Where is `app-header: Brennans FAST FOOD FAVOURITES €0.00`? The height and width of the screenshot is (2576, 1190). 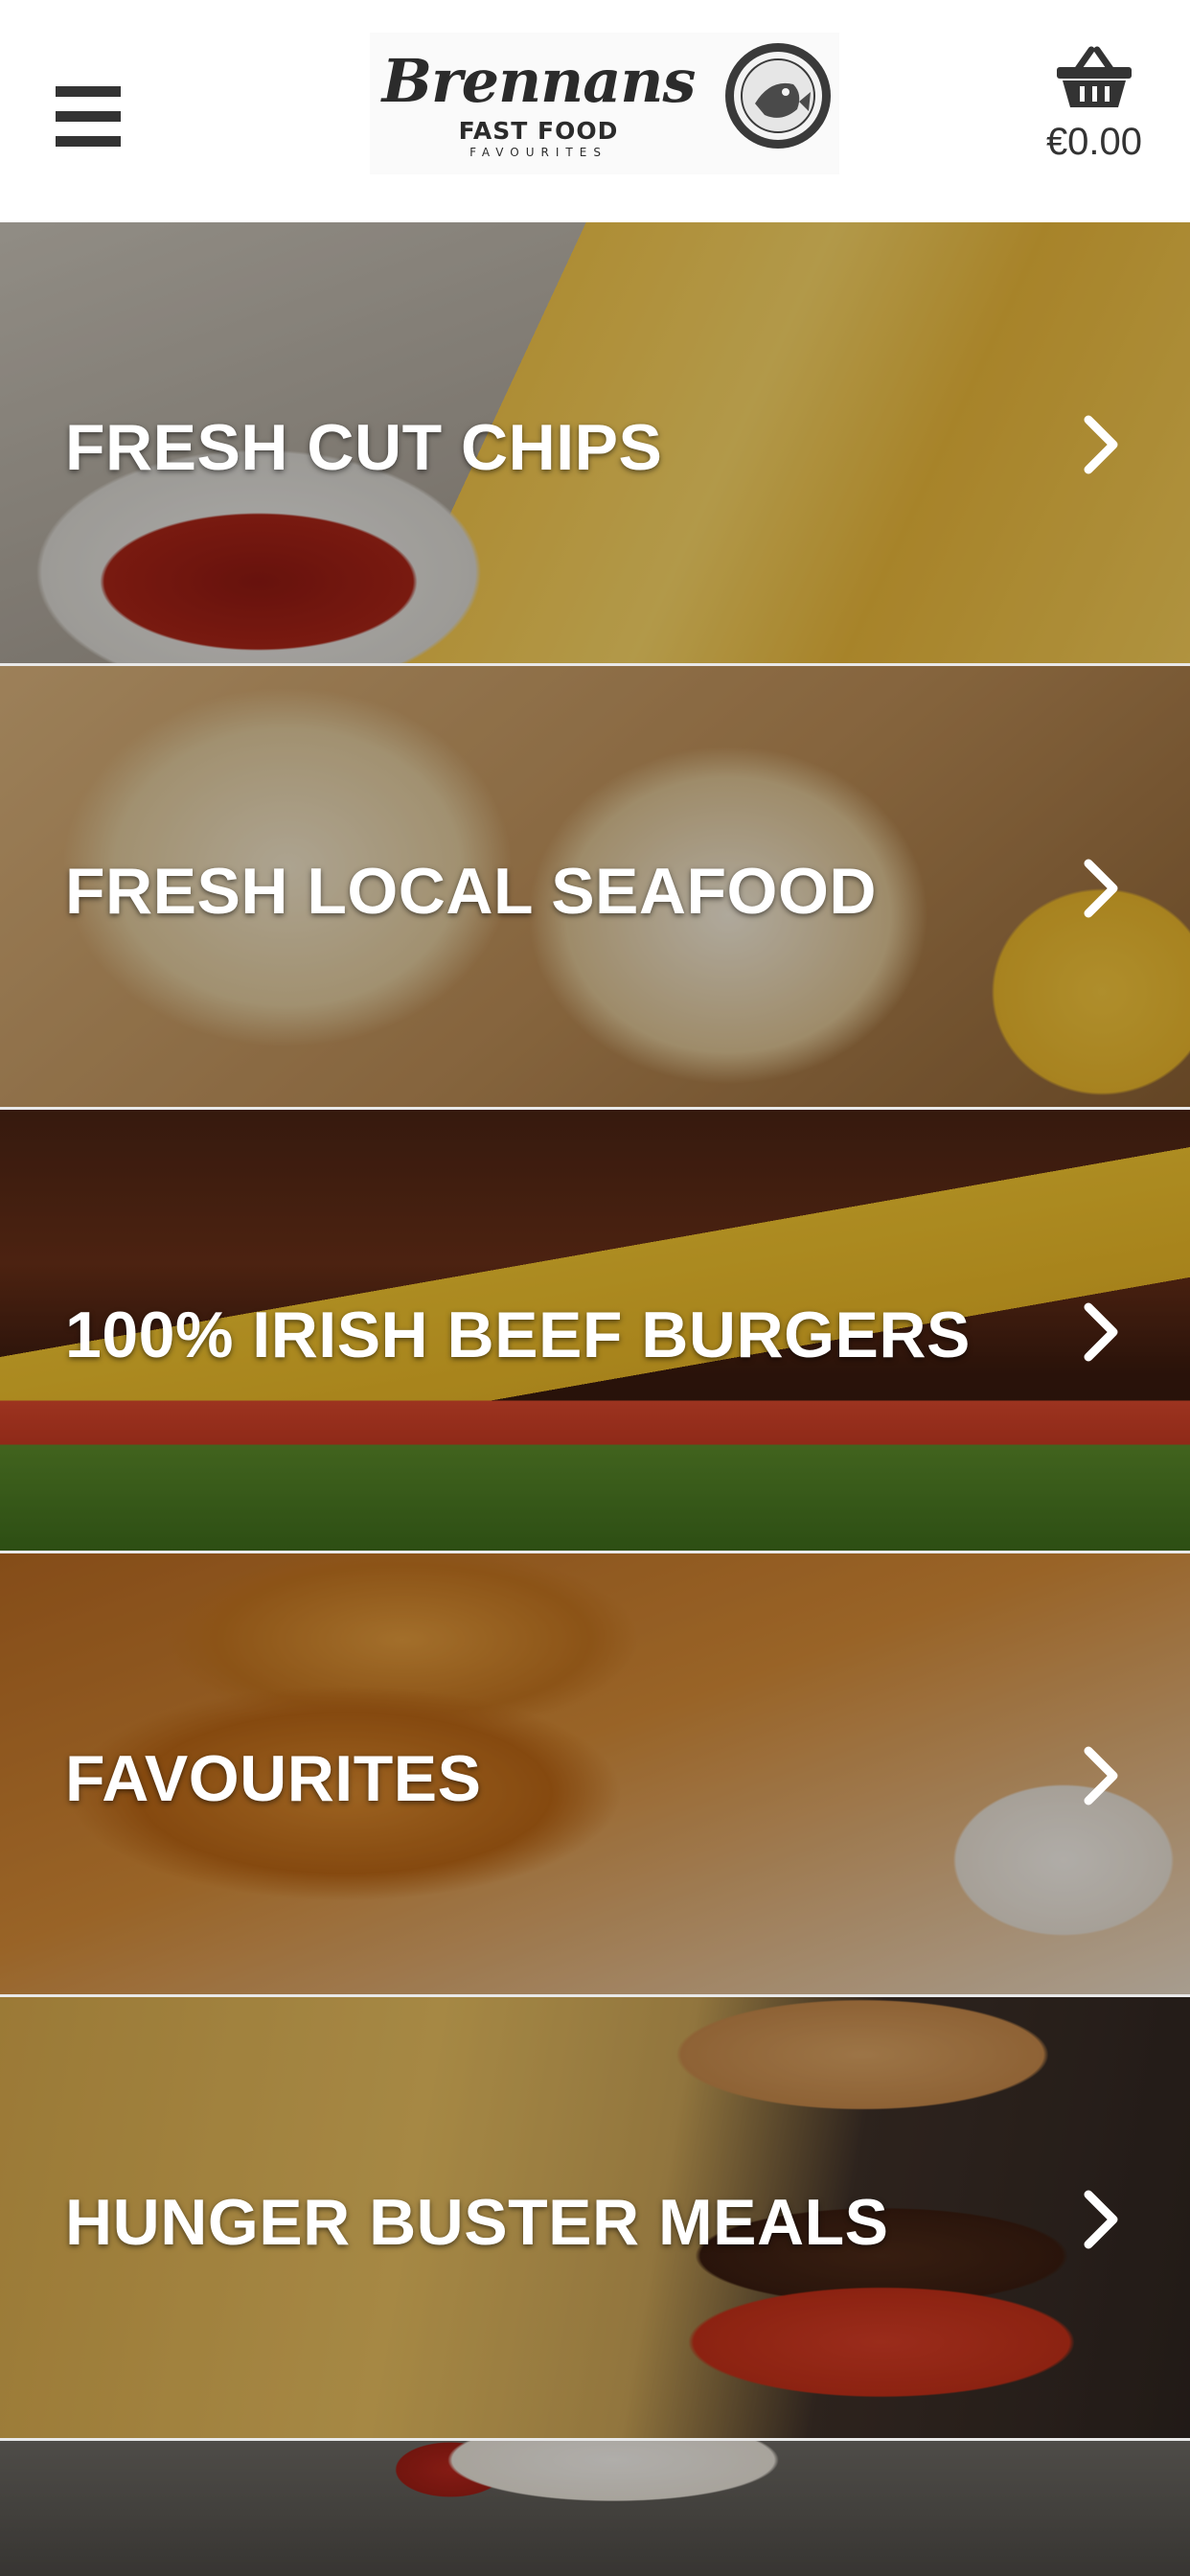 app-header: Brennans FAST FOOD FAVOURITES €0.00 is located at coordinates (595, 111).